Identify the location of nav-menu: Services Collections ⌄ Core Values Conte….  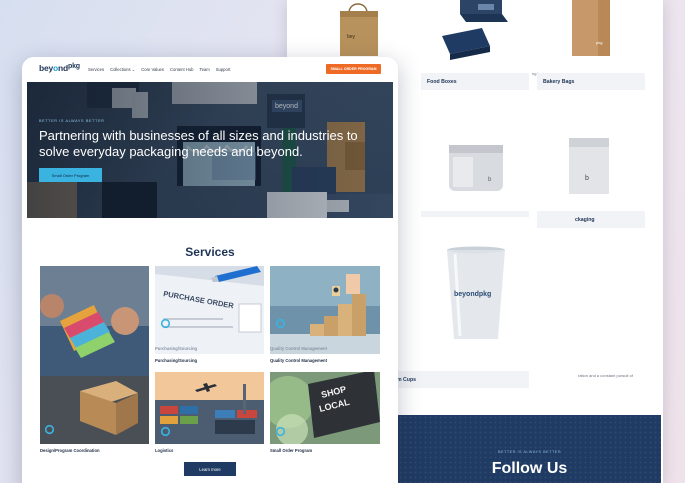
(159, 69).